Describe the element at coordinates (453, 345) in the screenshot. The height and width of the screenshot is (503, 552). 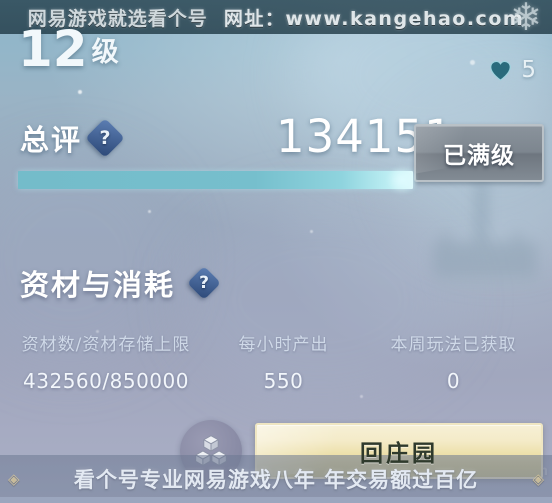
I see `column-header-weekly: 本周玩法已获取` at that location.